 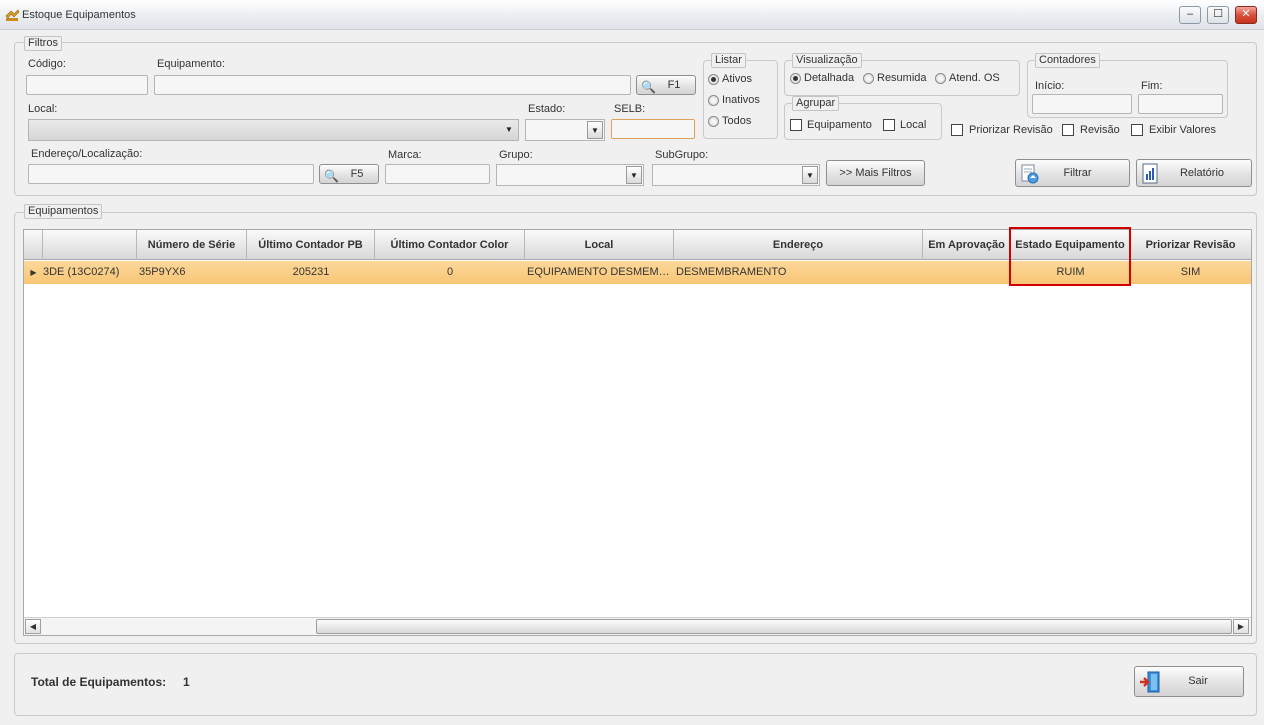 I want to click on visualizacao-legend: Visualização, so click(x=827, y=60).